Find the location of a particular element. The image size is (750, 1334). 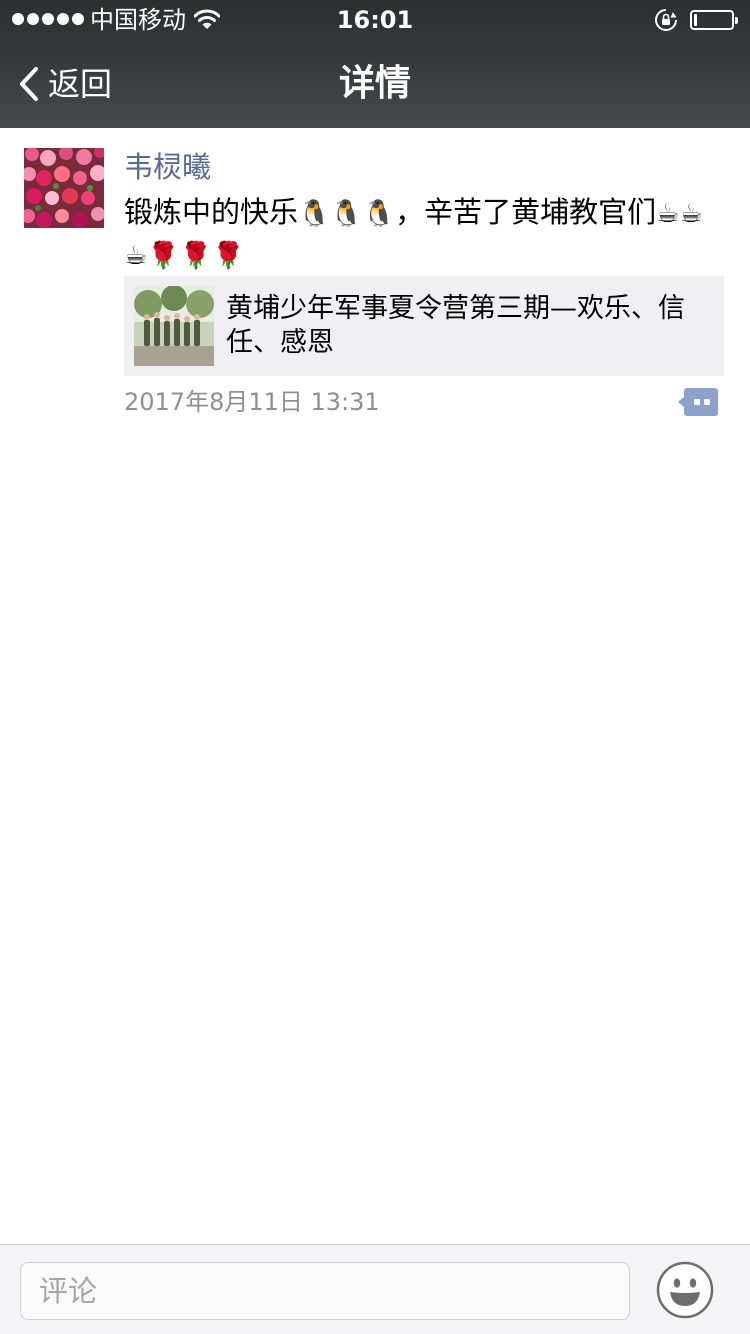

post-text-main: 锻炼中的快乐 is located at coordinates (211, 212).